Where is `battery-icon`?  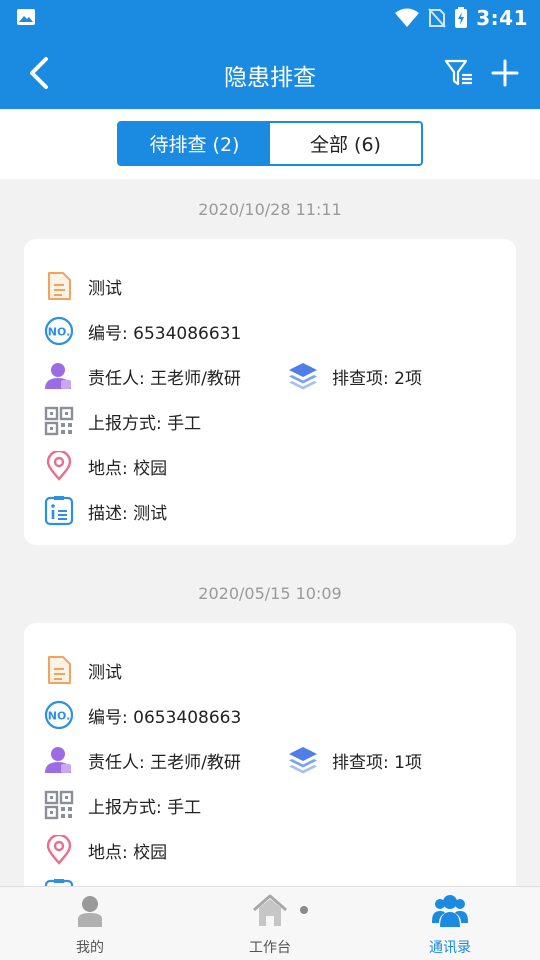
battery-icon is located at coordinates (461, 17).